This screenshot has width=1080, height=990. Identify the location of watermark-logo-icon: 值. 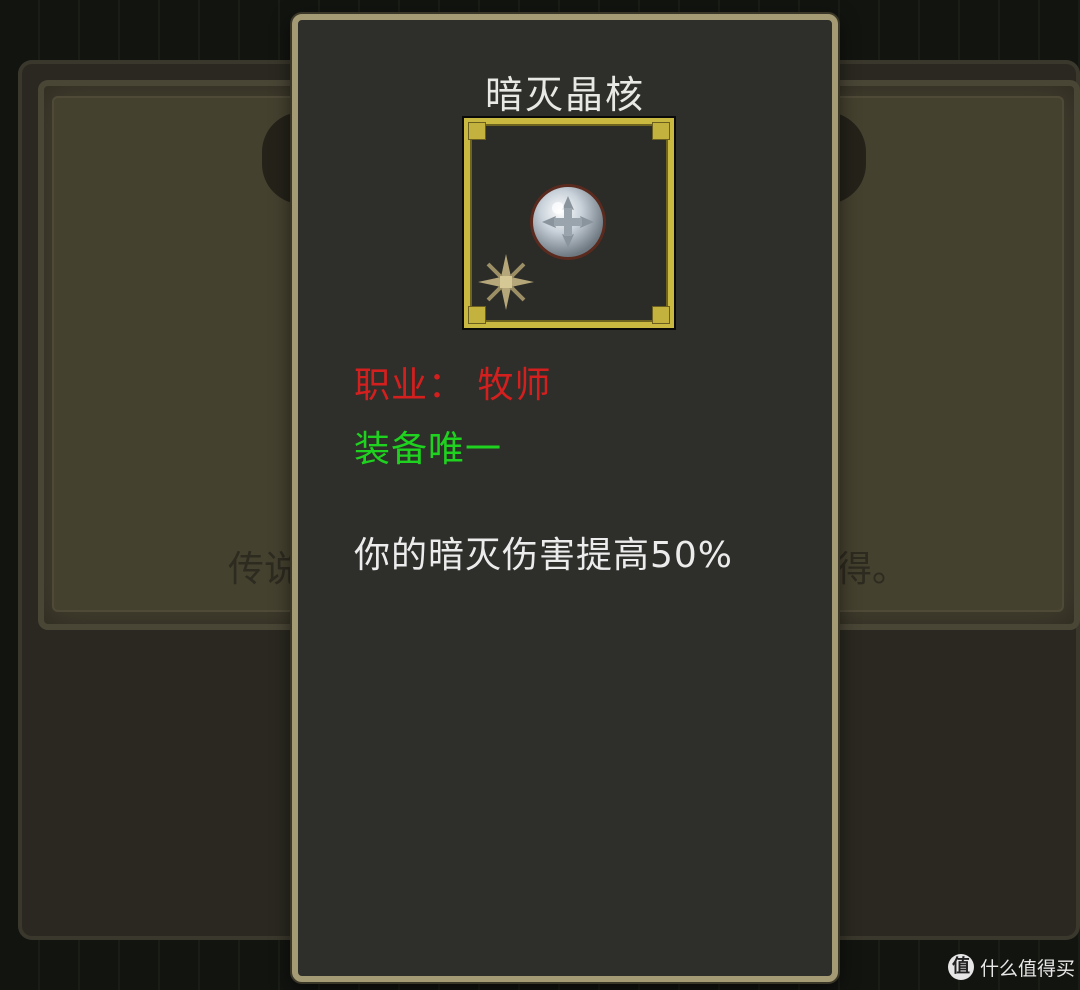
(961, 967).